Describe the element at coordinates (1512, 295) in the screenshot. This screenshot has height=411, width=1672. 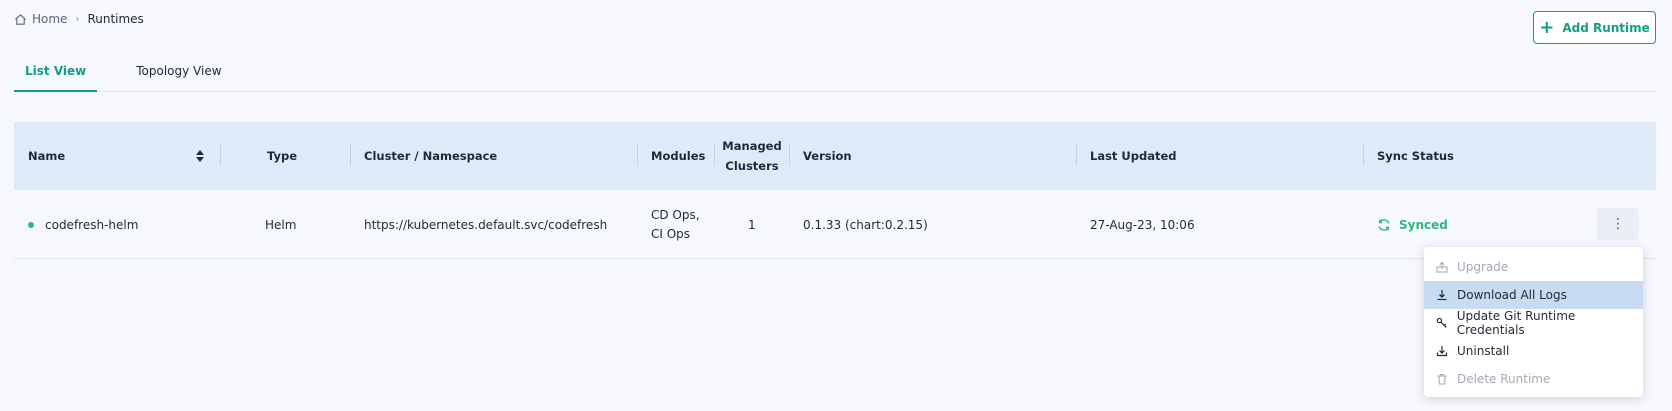
I see `menu-item-label: Download All Logs` at that location.